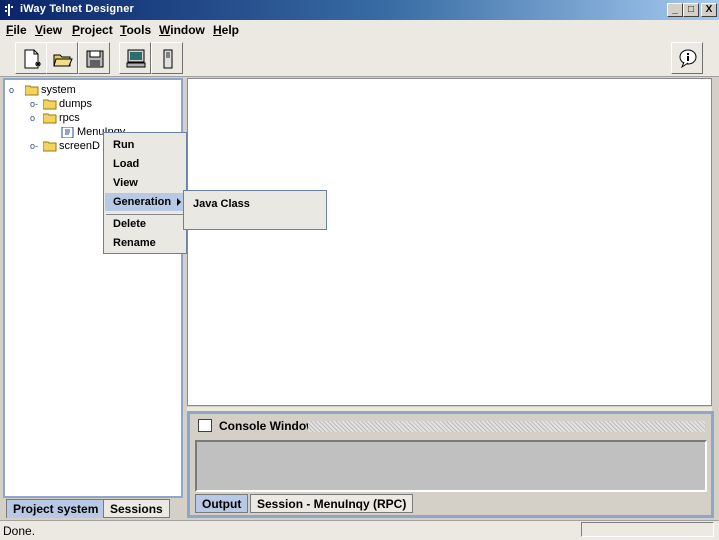 Image resolution: width=719 pixels, height=540 pixels. What do you see at coordinates (359, 530) in the screenshot?
I see `status-bar: Done.` at bounding box center [359, 530].